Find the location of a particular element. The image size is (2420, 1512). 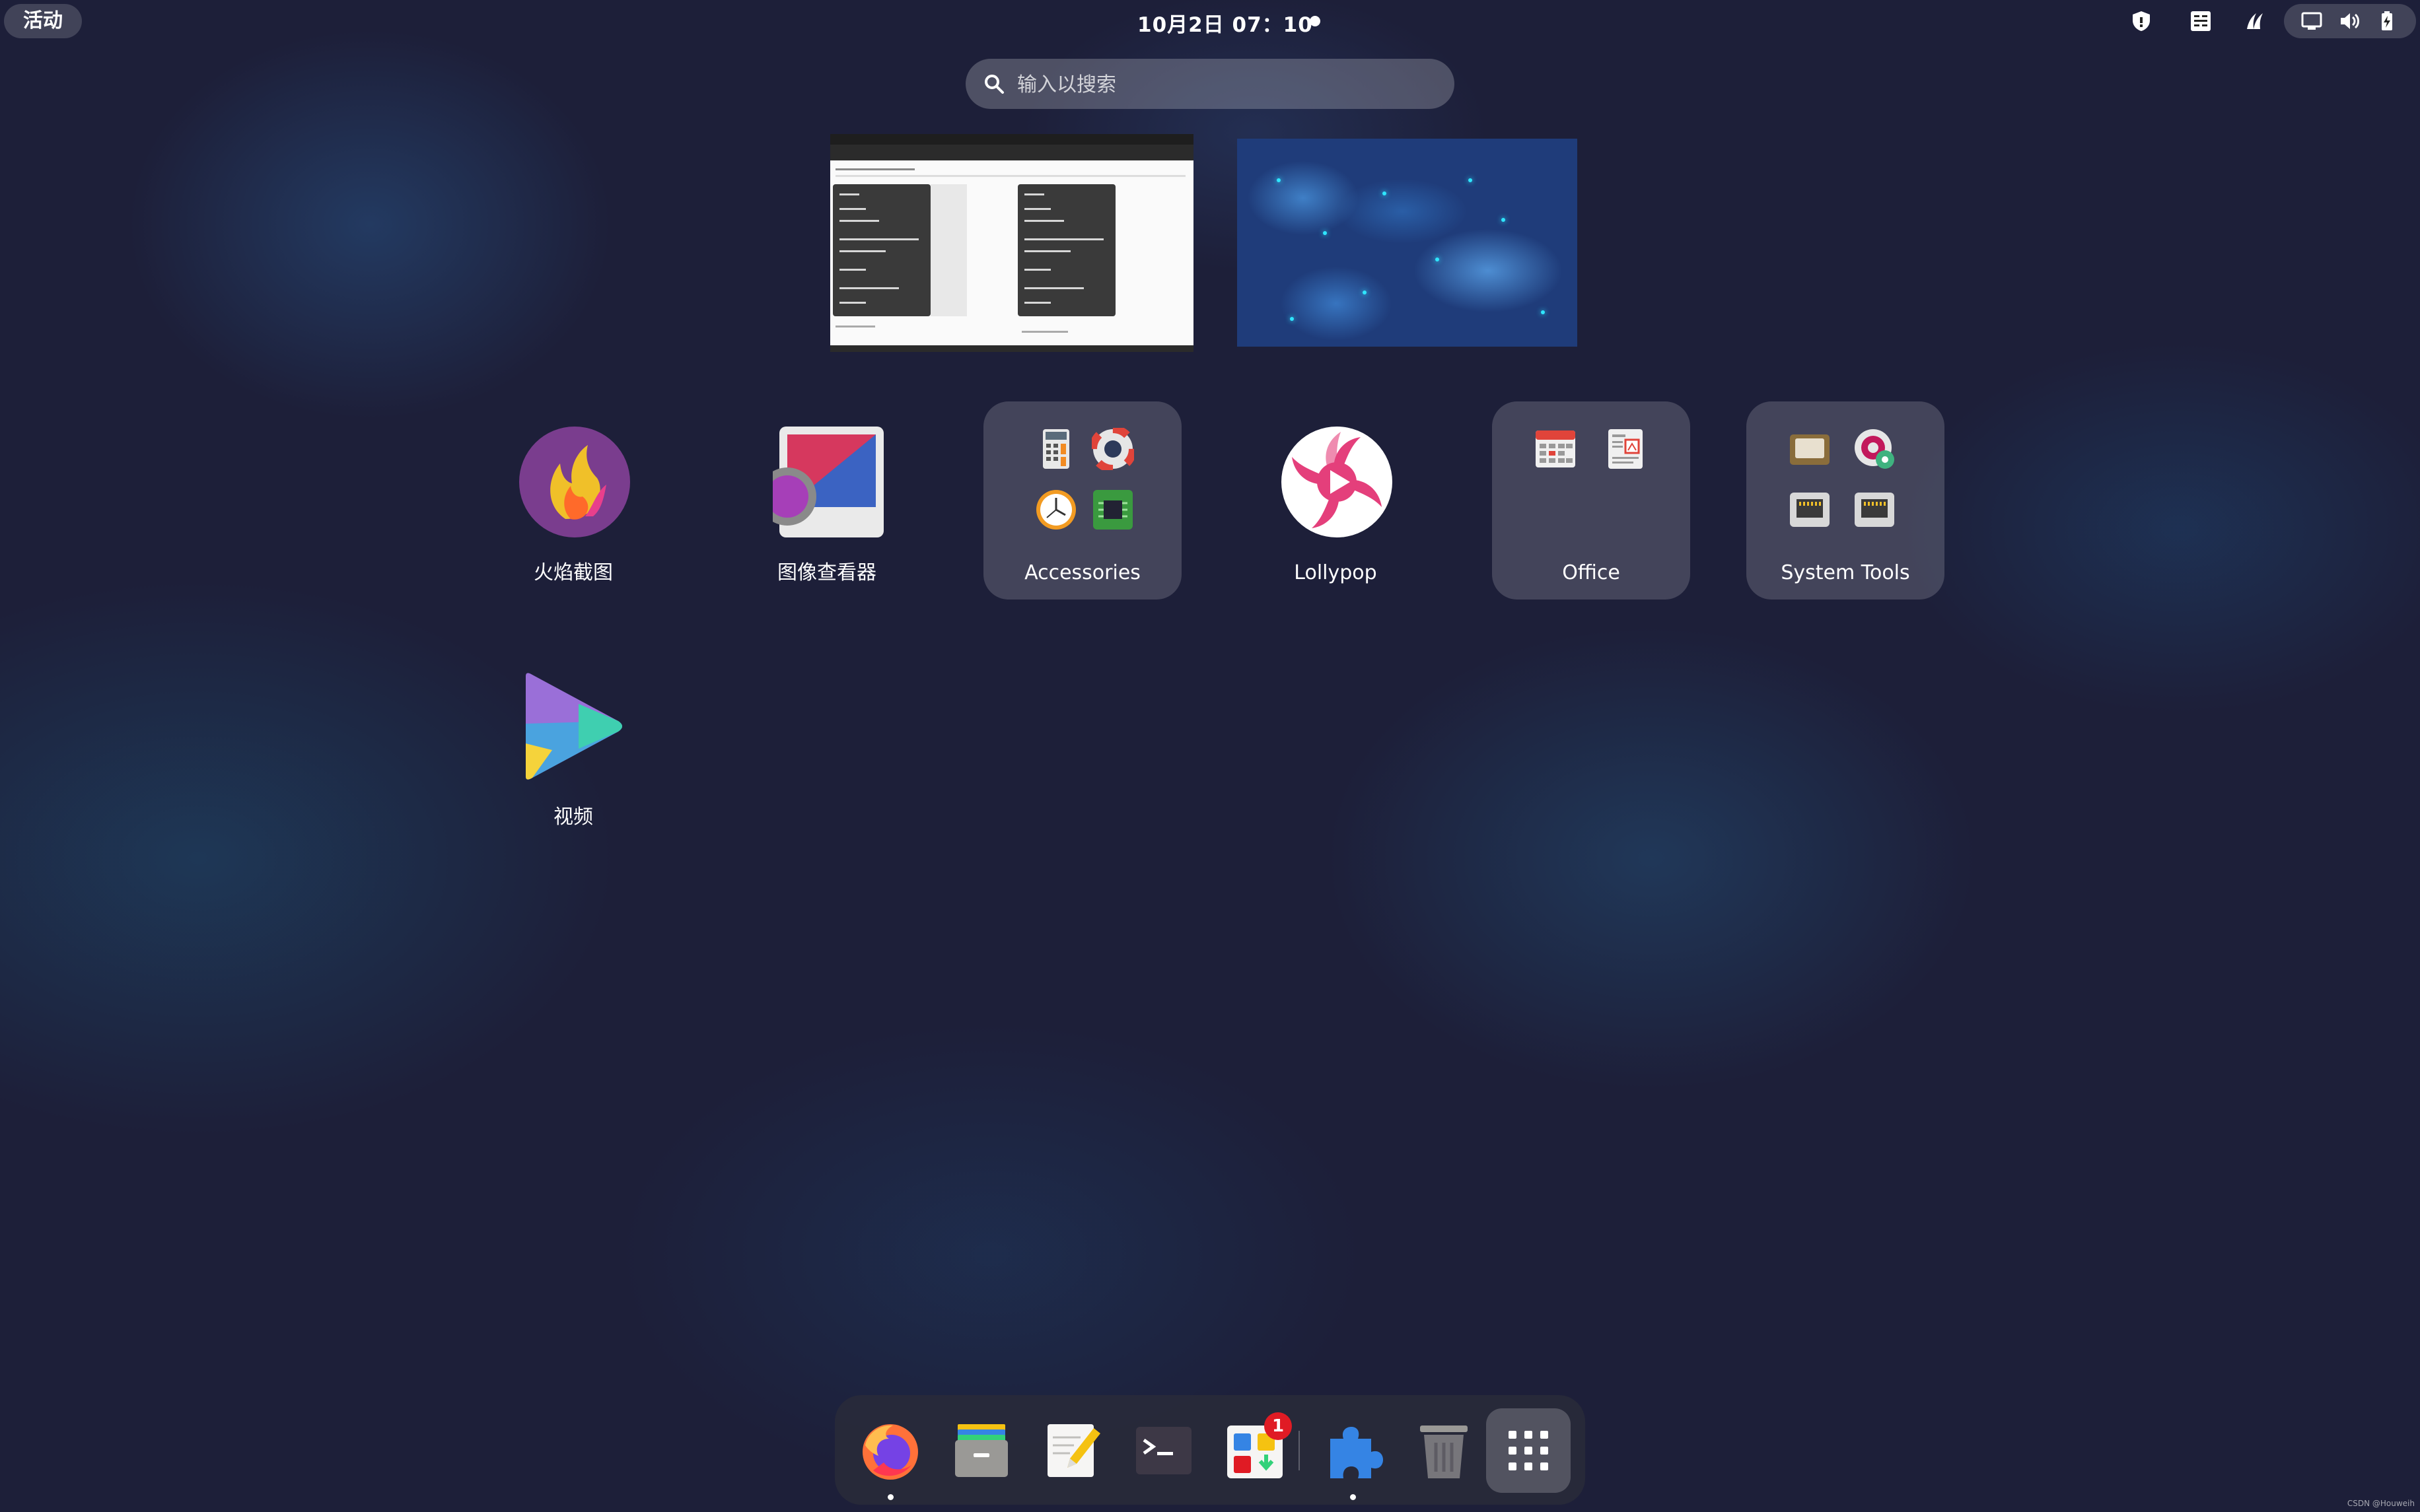

flameshot-icon is located at coordinates (574, 482).